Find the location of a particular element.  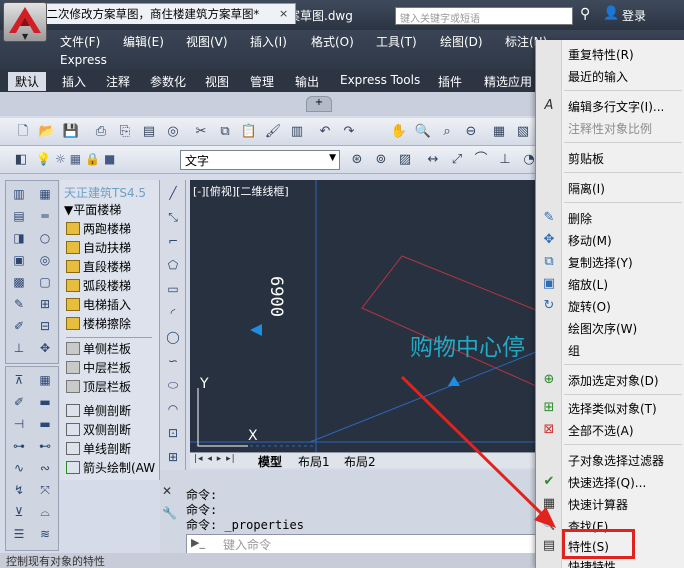

menu-item-repeat-properties: 重复特性(R) is located at coordinates (601, 54).